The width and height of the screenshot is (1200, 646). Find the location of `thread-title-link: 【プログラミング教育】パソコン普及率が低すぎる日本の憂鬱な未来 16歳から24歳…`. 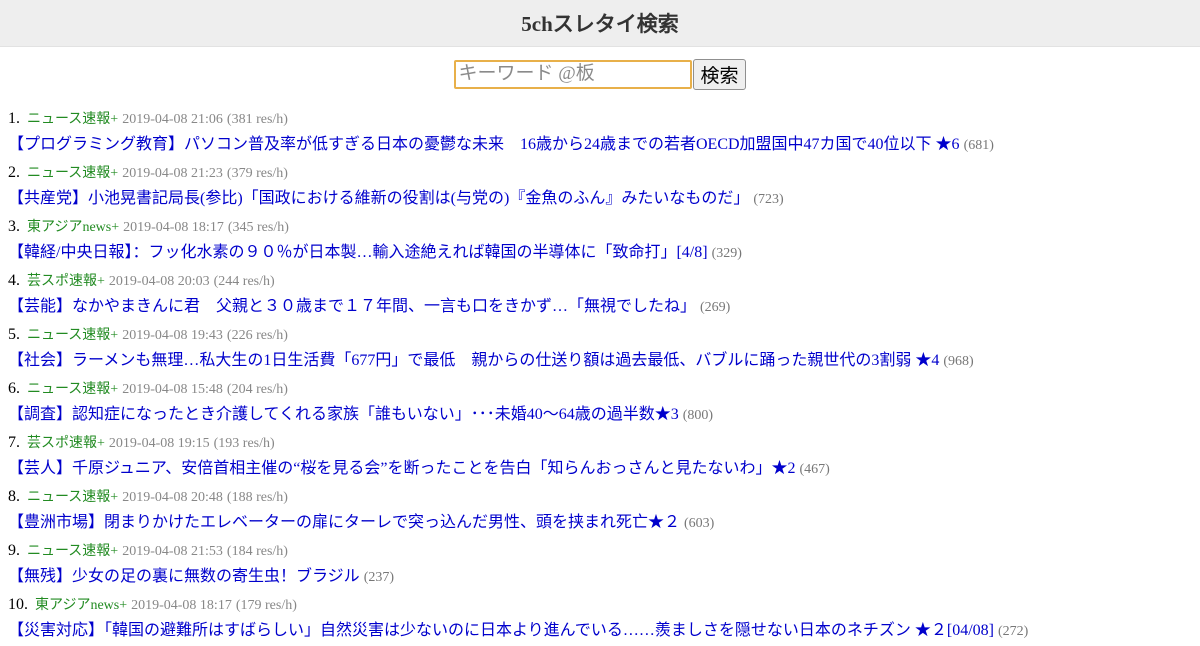

thread-title-link: 【プログラミング教育】パソコン普及率が低すぎる日本の憂鬱な未来 16歳から24歳… is located at coordinates (484, 144).